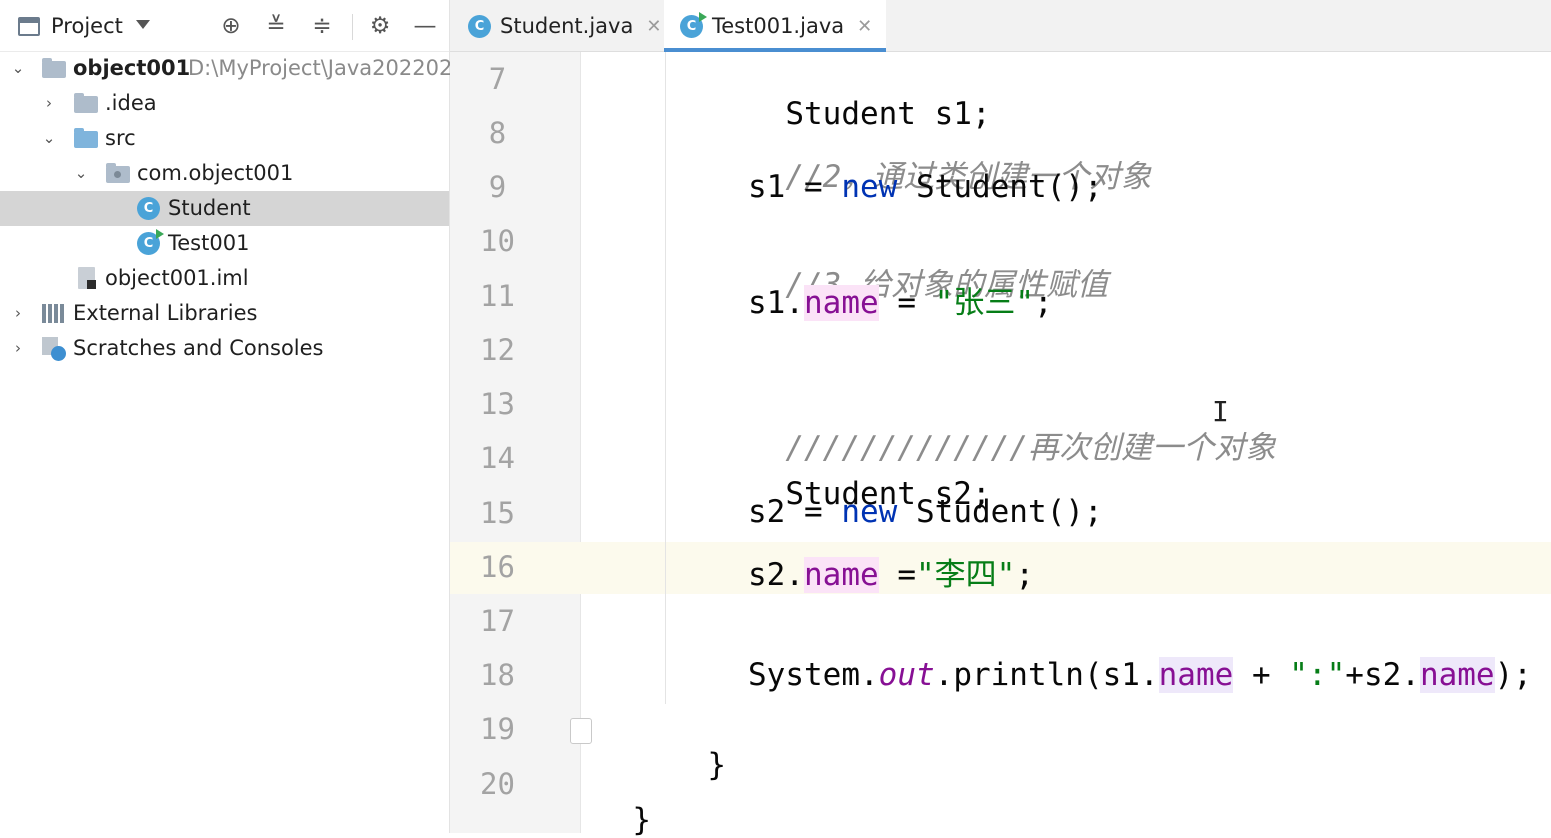  What do you see at coordinates (231, 26) in the screenshot?
I see `locate-file-icon: ⊕` at bounding box center [231, 26].